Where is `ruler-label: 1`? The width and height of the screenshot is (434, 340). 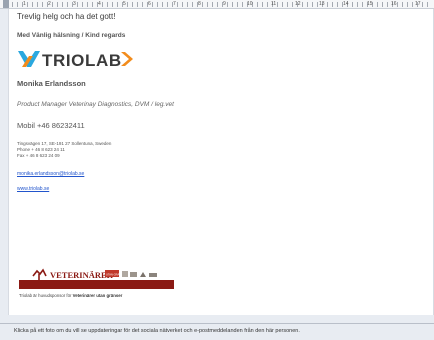
ruler-label: 1 is located at coordinates (24, 4).